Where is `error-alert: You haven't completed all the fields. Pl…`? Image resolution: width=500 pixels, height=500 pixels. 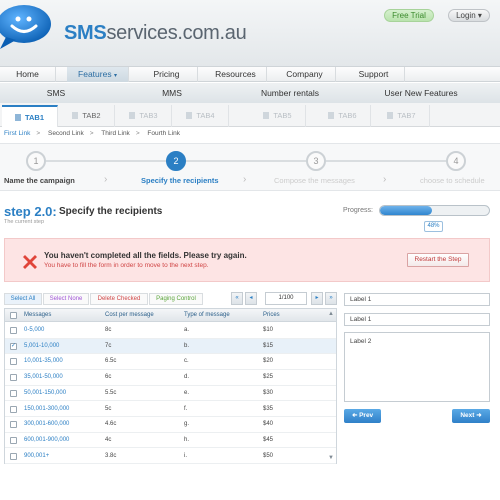 error-alert: You haven't completed all the fields. Pl… is located at coordinates (247, 260).